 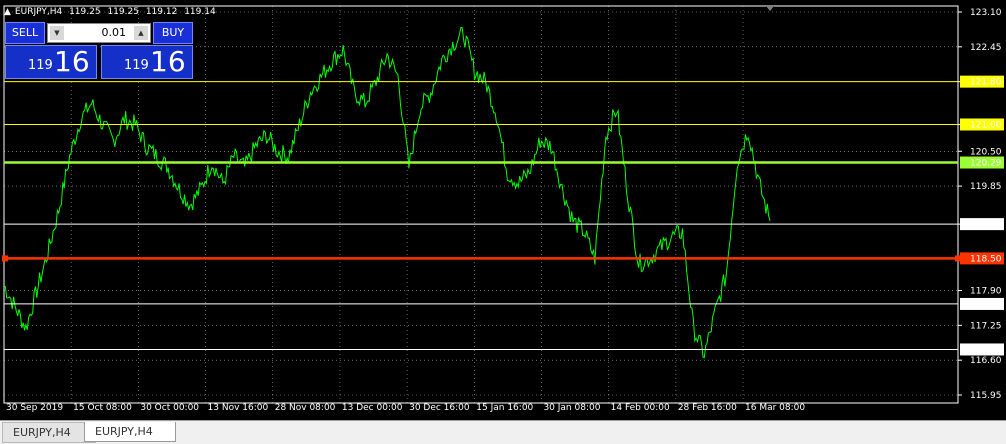 What do you see at coordinates (986, 125) in the screenshot?
I see `price-level-label: 121.00` at bounding box center [986, 125].